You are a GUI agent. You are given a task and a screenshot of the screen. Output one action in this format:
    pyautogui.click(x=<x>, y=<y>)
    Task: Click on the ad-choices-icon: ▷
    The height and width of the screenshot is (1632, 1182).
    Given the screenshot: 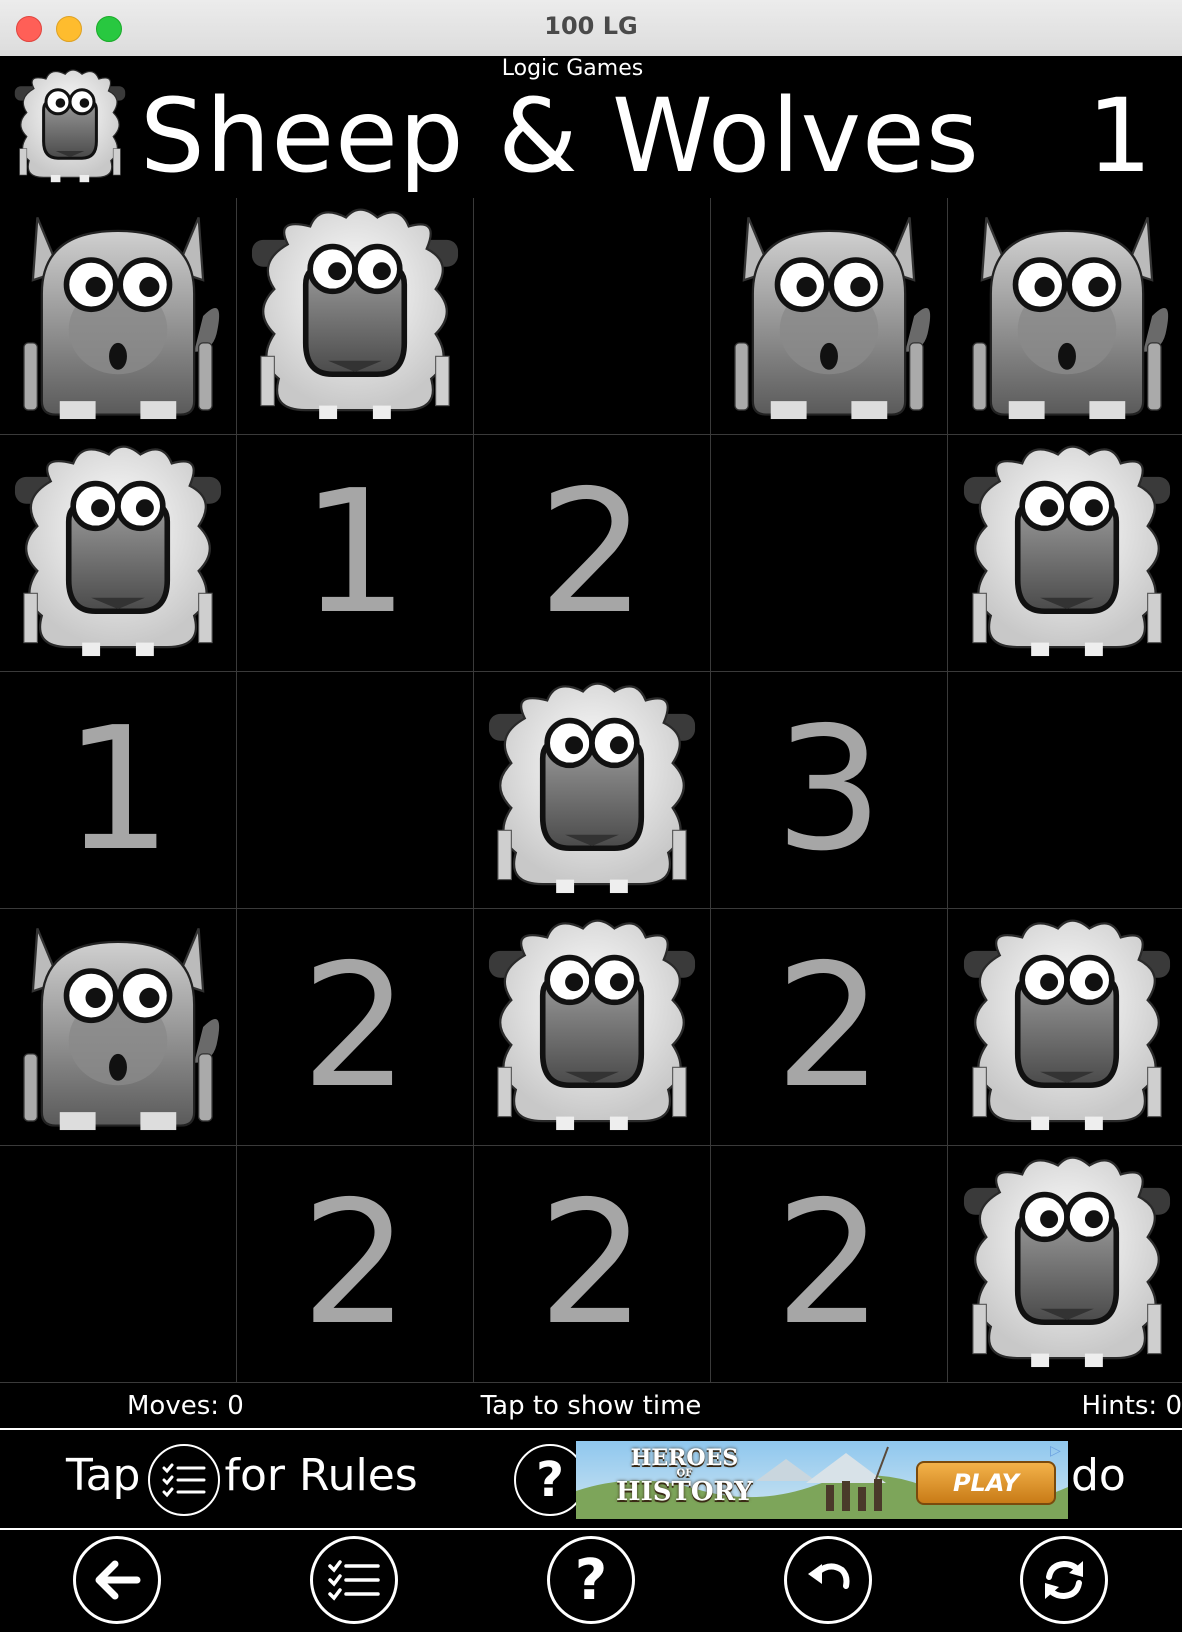 What is the action you would take?
    pyautogui.click(x=1058, y=1451)
    